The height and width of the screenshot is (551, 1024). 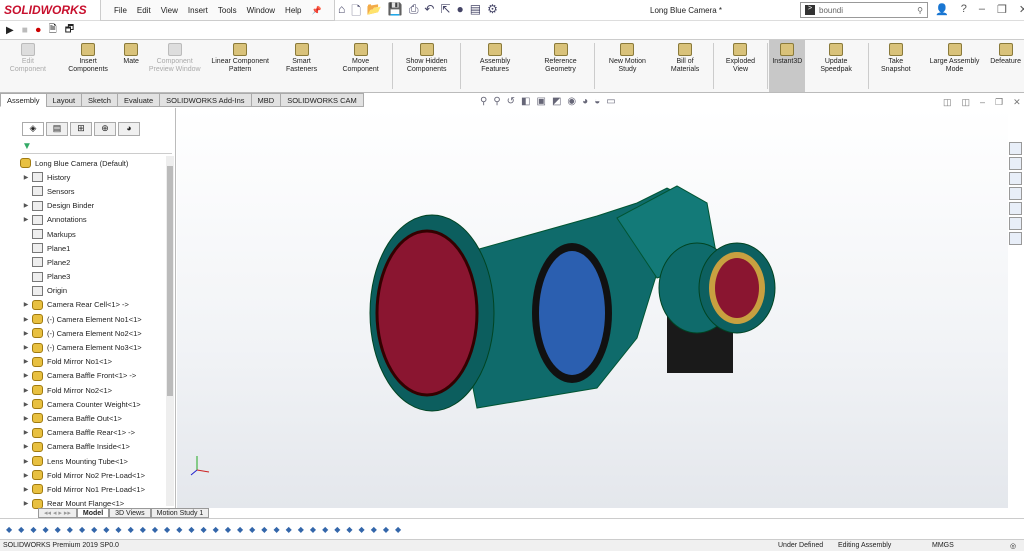 I want to click on help-icon: ?, so click(x=964, y=9).